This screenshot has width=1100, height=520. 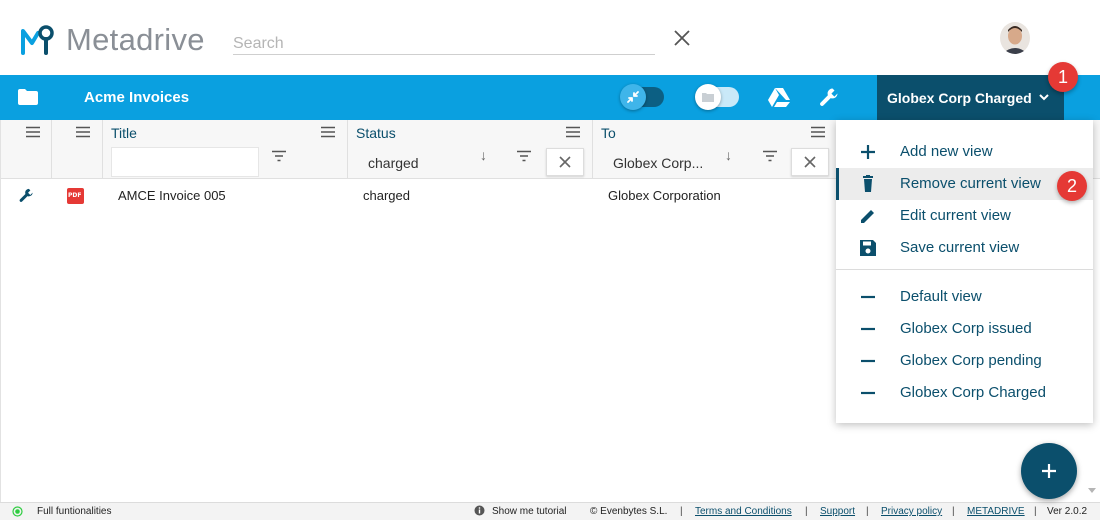 I want to click on user-photo-icon, so click(x=1015, y=38).